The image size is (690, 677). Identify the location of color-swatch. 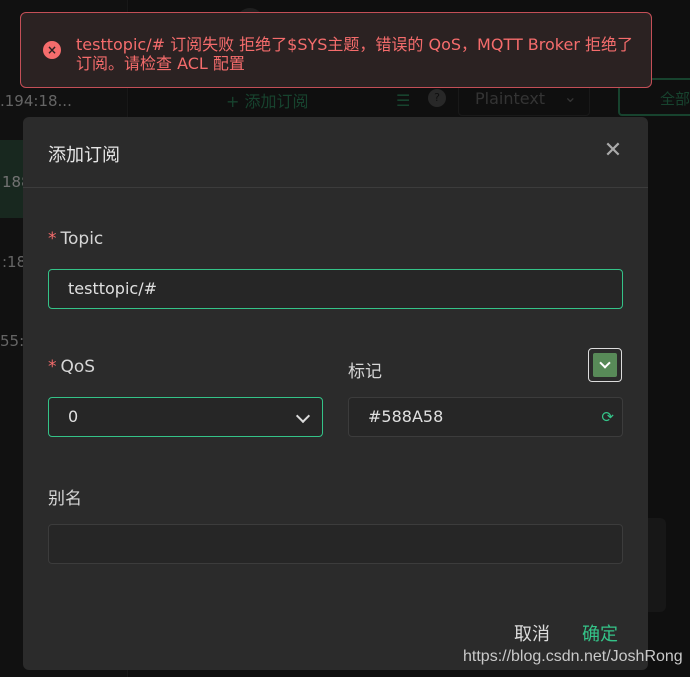
(605, 365).